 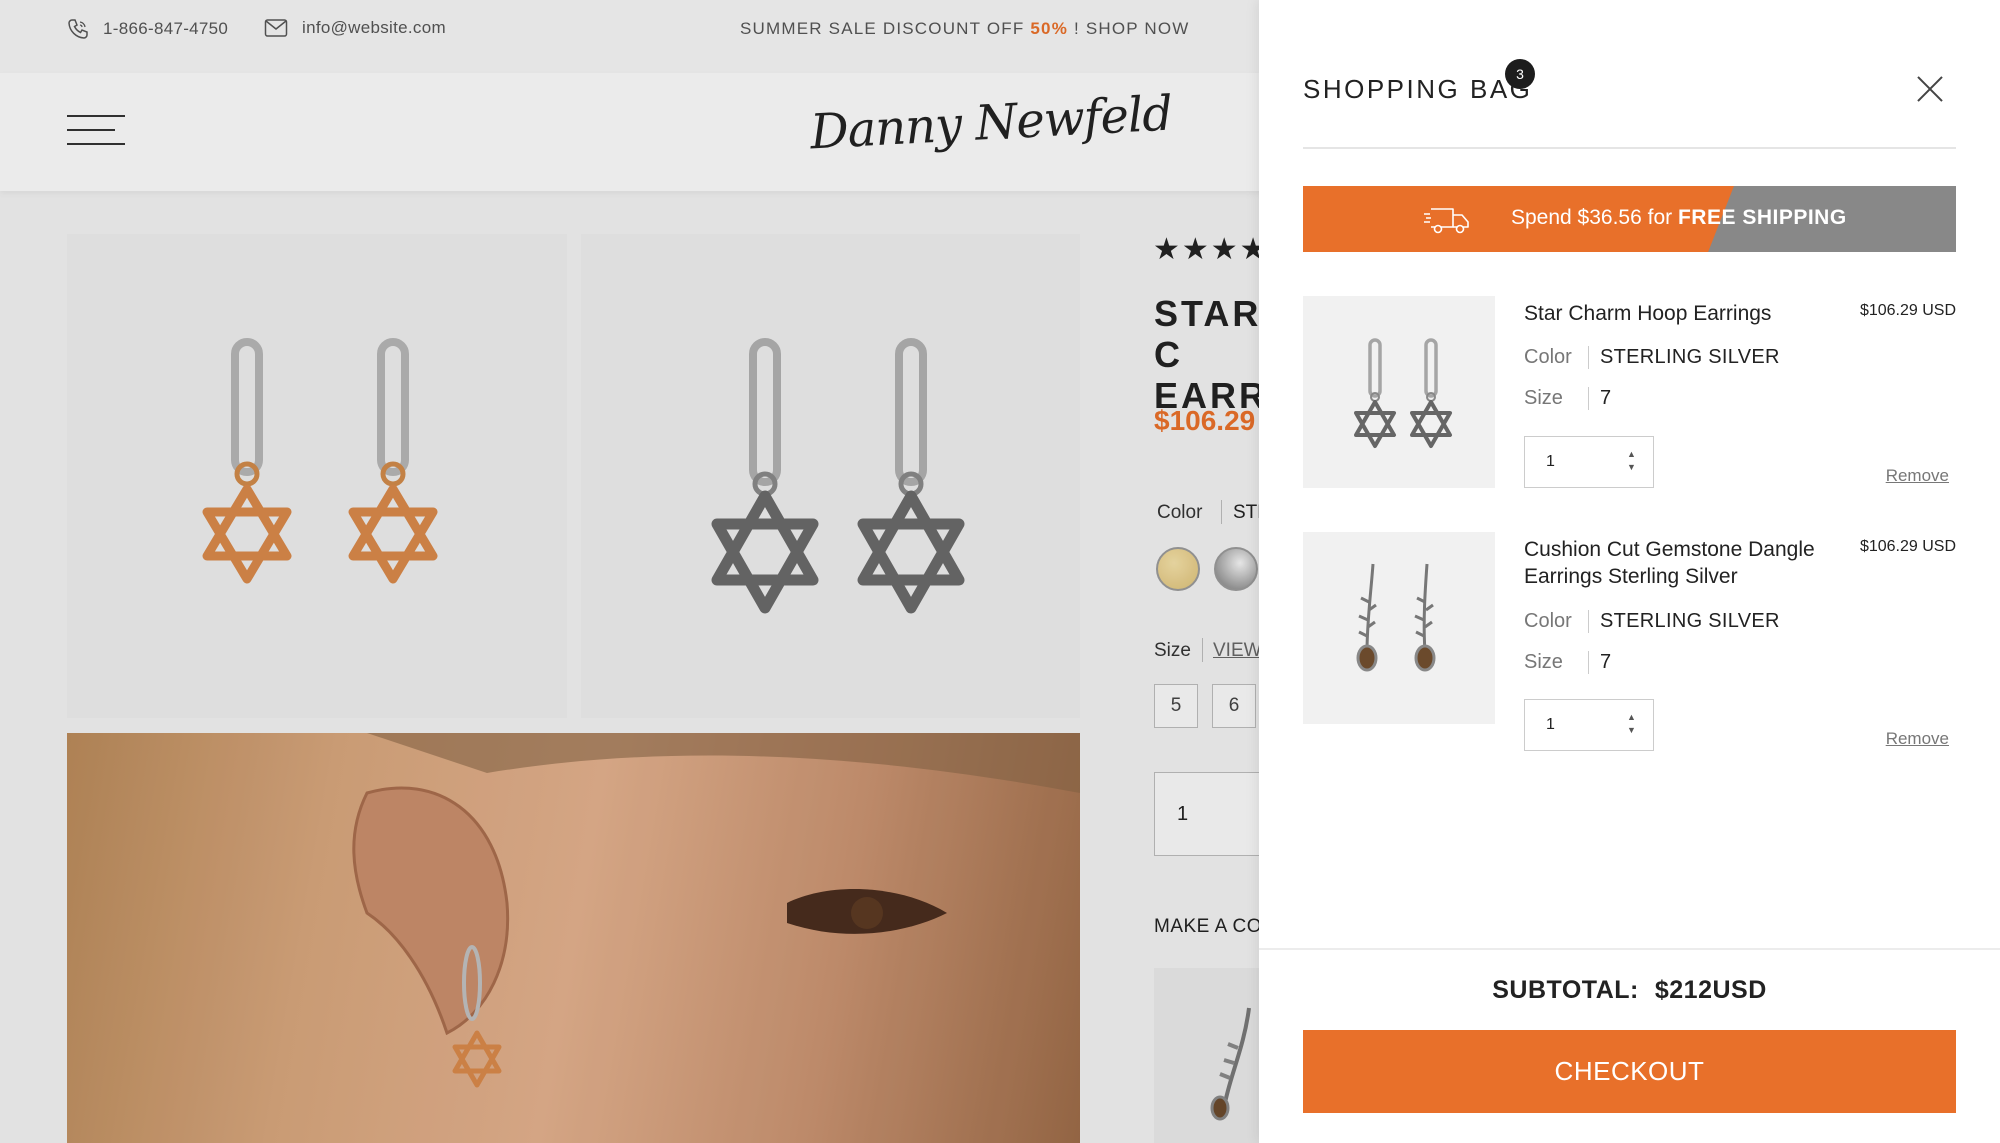 I want to click on promo-text: SUMMER SALE DISCOUNT OFF, so click(x=882, y=28).